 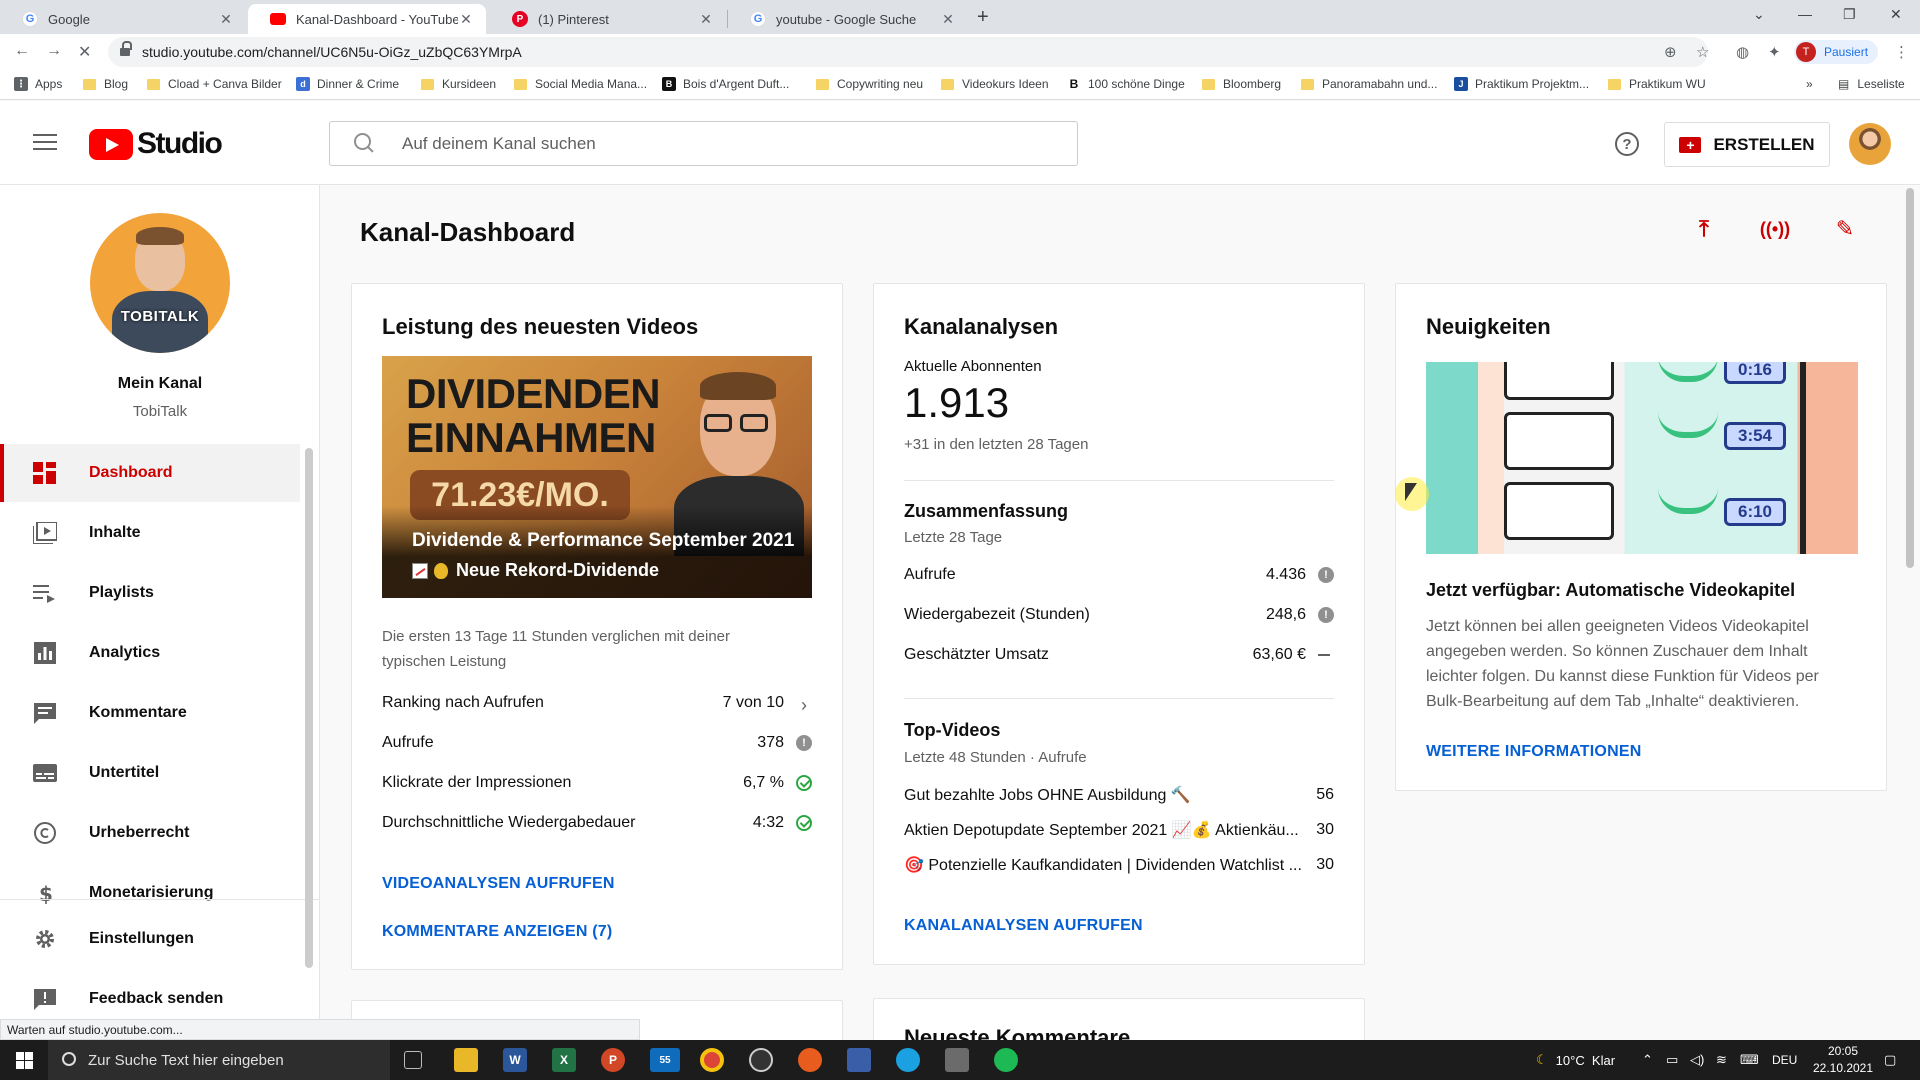 What do you see at coordinates (498, 884) in the screenshot?
I see `video-analytics-link: VIDEOANALYSEN AUFRUFEN` at bounding box center [498, 884].